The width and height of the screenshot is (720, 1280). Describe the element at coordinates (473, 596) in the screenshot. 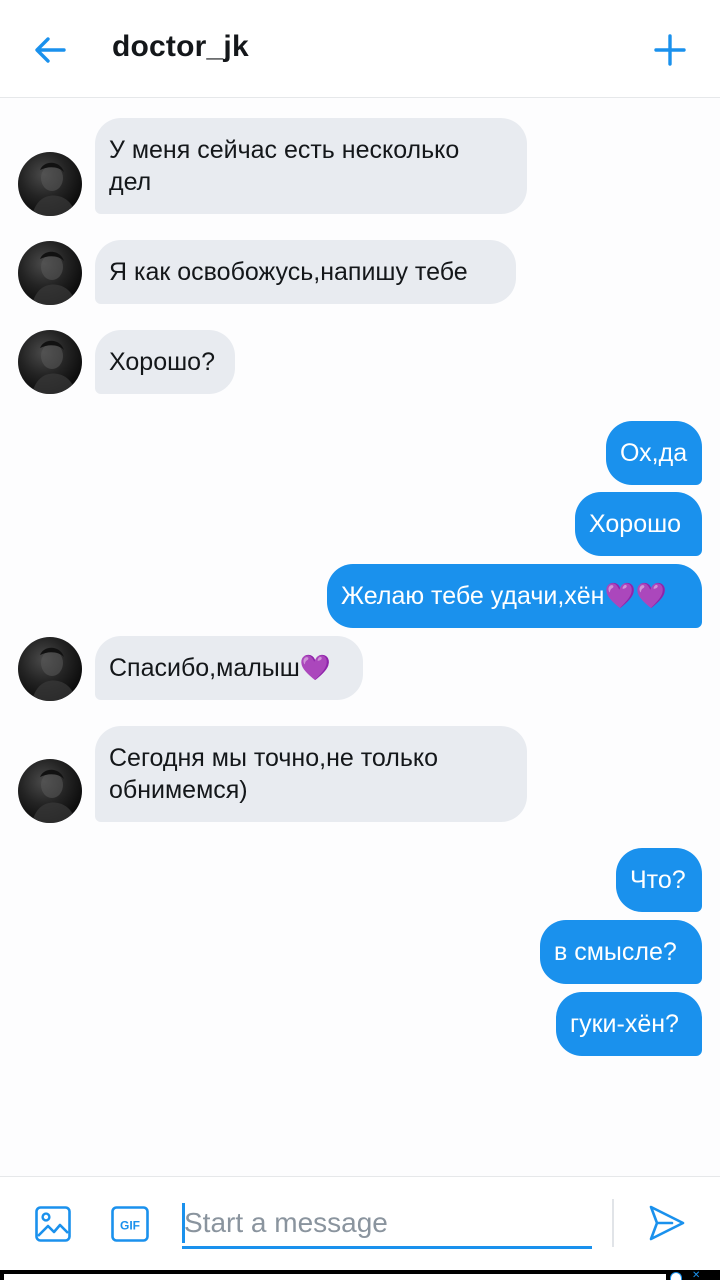

I see `message-text: Желаю тебе удачи,хён` at that location.